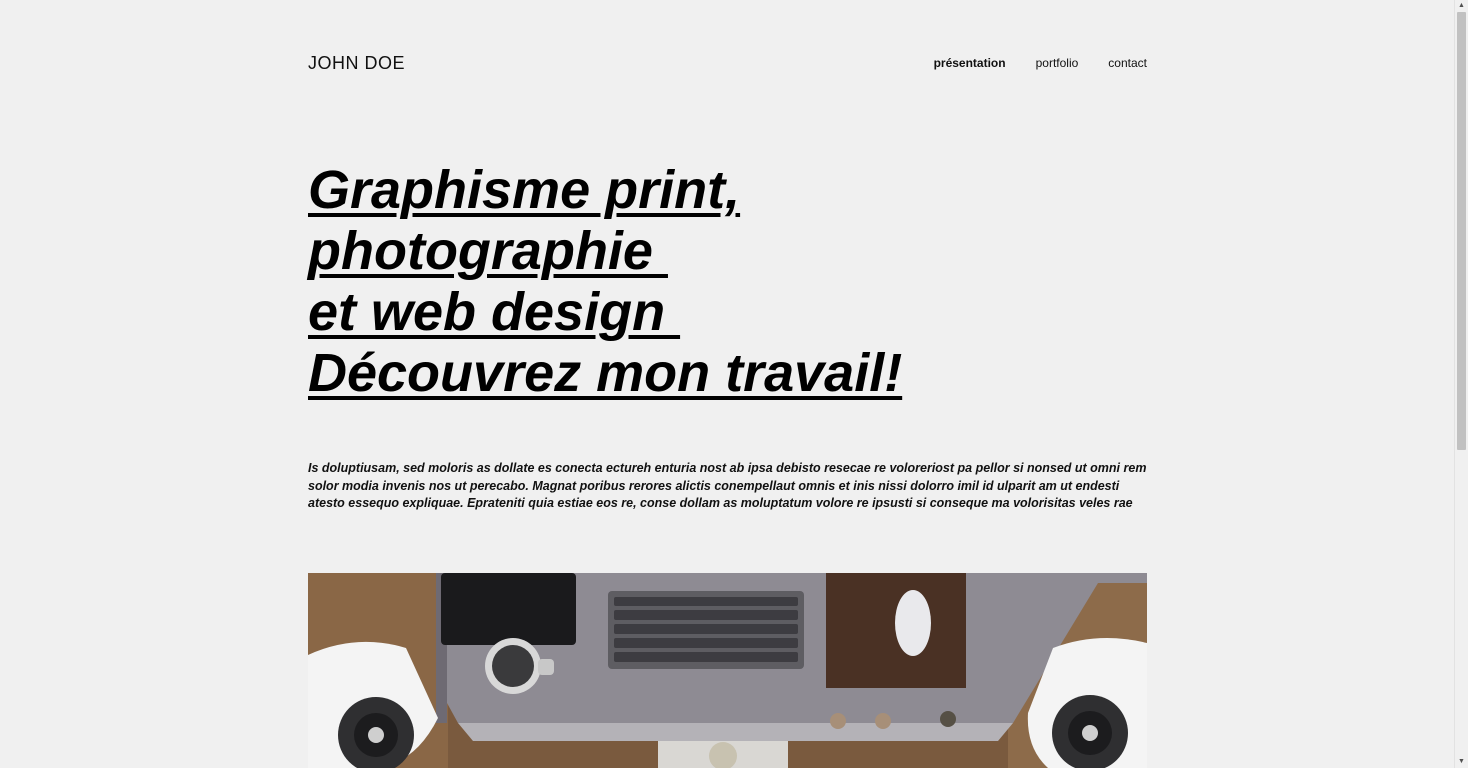 The image size is (1468, 768). I want to click on hero-line: photographie, so click(605, 251).